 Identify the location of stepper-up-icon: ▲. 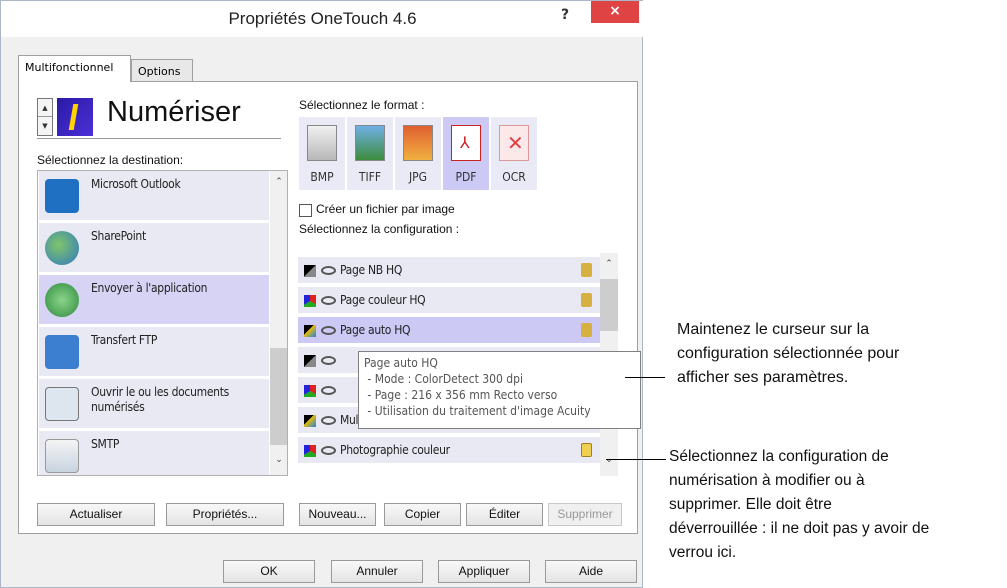
(45, 108).